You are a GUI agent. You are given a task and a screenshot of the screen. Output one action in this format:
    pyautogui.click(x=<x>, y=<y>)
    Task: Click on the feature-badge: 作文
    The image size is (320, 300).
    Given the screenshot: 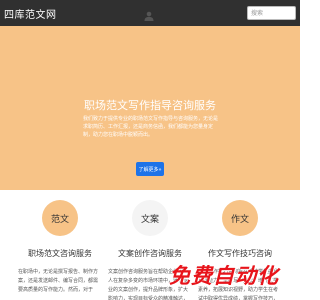 What is the action you would take?
    pyautogui.click(x=240, y=218)
    